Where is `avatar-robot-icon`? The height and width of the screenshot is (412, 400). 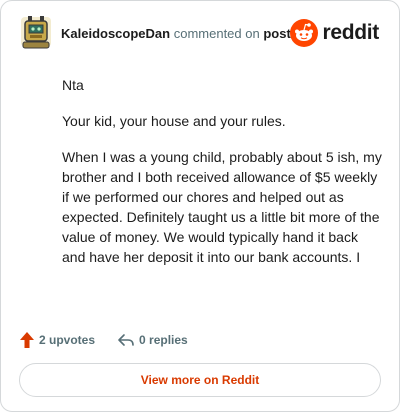
avatar-robot-icon is located at coordinates (36, 32).